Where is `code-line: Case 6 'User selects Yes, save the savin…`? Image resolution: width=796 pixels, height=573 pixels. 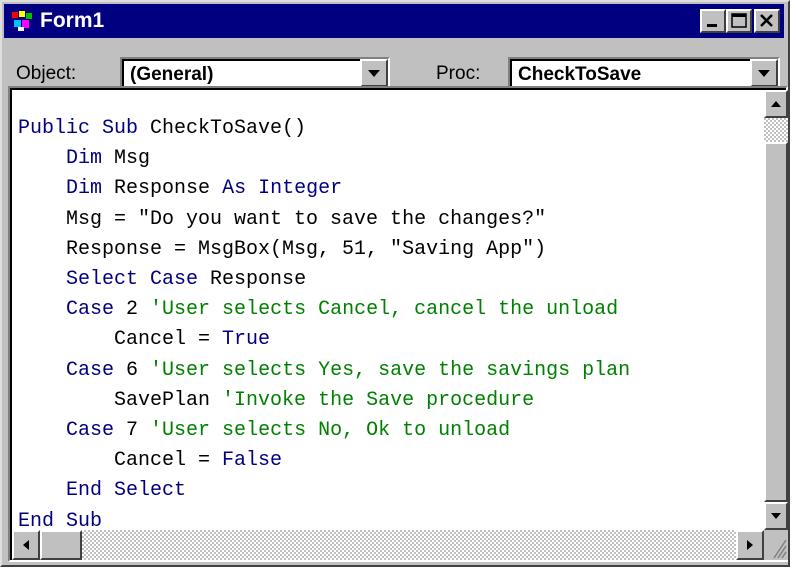
code-line: Case 6 'User selects Yes, save the savin… is located at coordinates (324, 371).